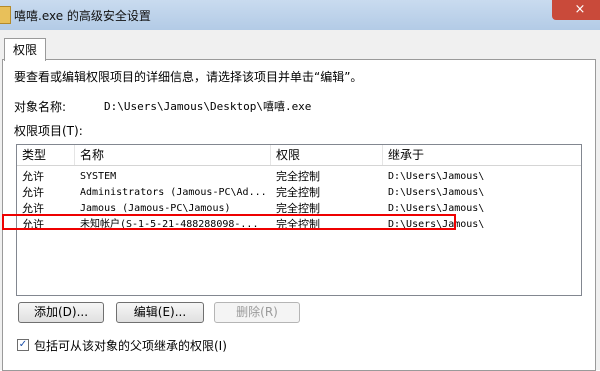 This screenshot has height=371, width=600. Describe the element at coordinates (482, 155) in the screenshot. I see `column-header-inherited-from: 继承于` at that location.